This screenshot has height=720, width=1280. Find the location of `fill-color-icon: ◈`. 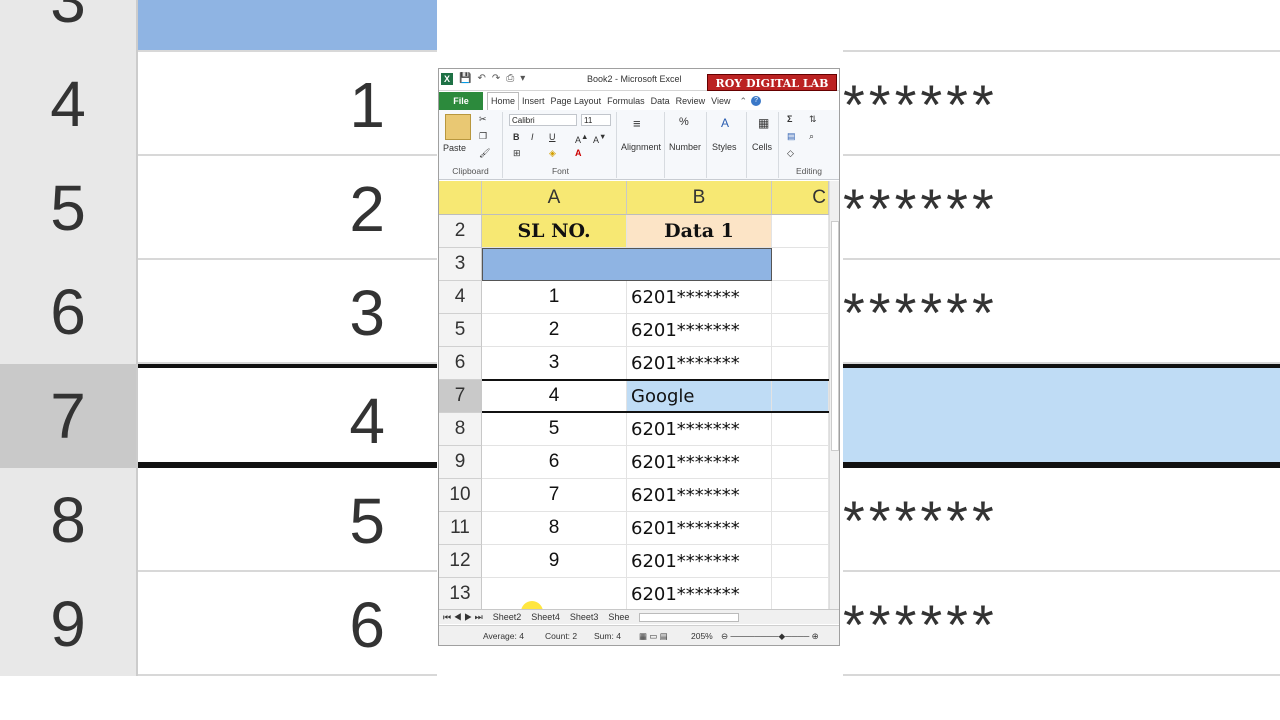

fill-color-icon: ◈ is located at coordinates (552, 153).